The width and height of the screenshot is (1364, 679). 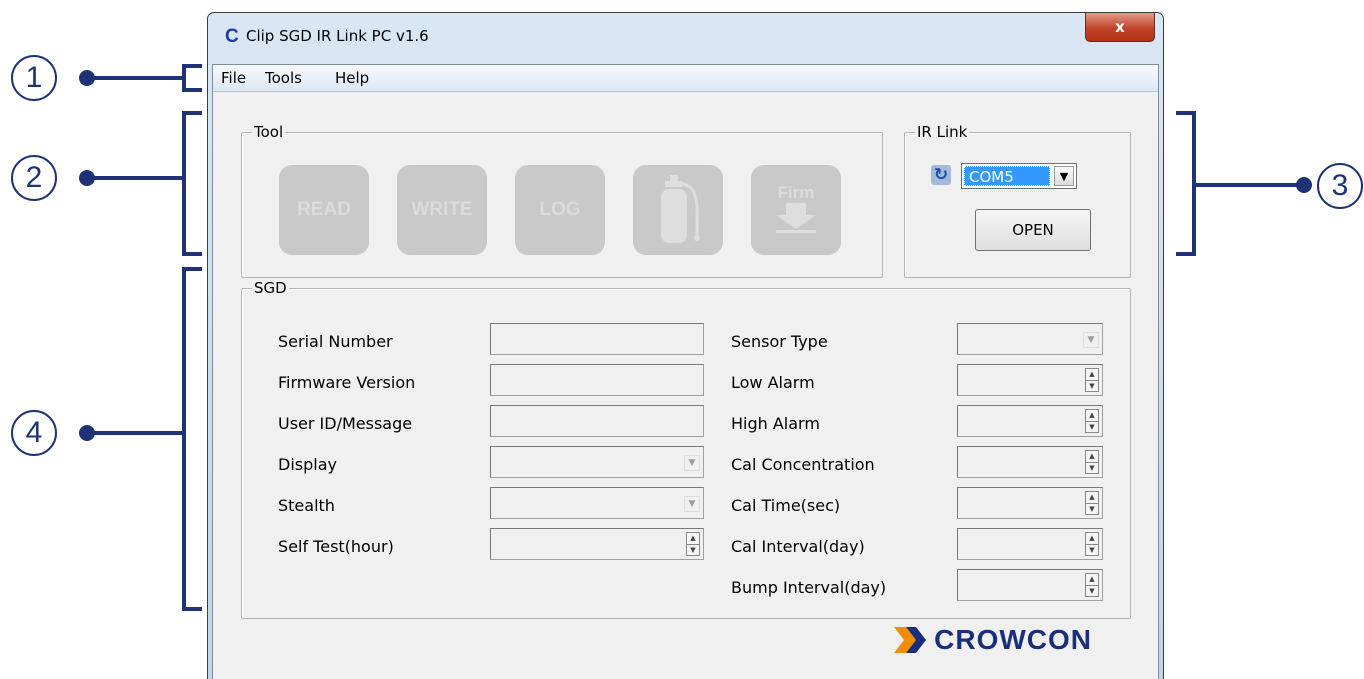 What do you see at coordinates (597, 380) in the screenshot?
I see `firmware-version-field` at bounding box center [597, 380].